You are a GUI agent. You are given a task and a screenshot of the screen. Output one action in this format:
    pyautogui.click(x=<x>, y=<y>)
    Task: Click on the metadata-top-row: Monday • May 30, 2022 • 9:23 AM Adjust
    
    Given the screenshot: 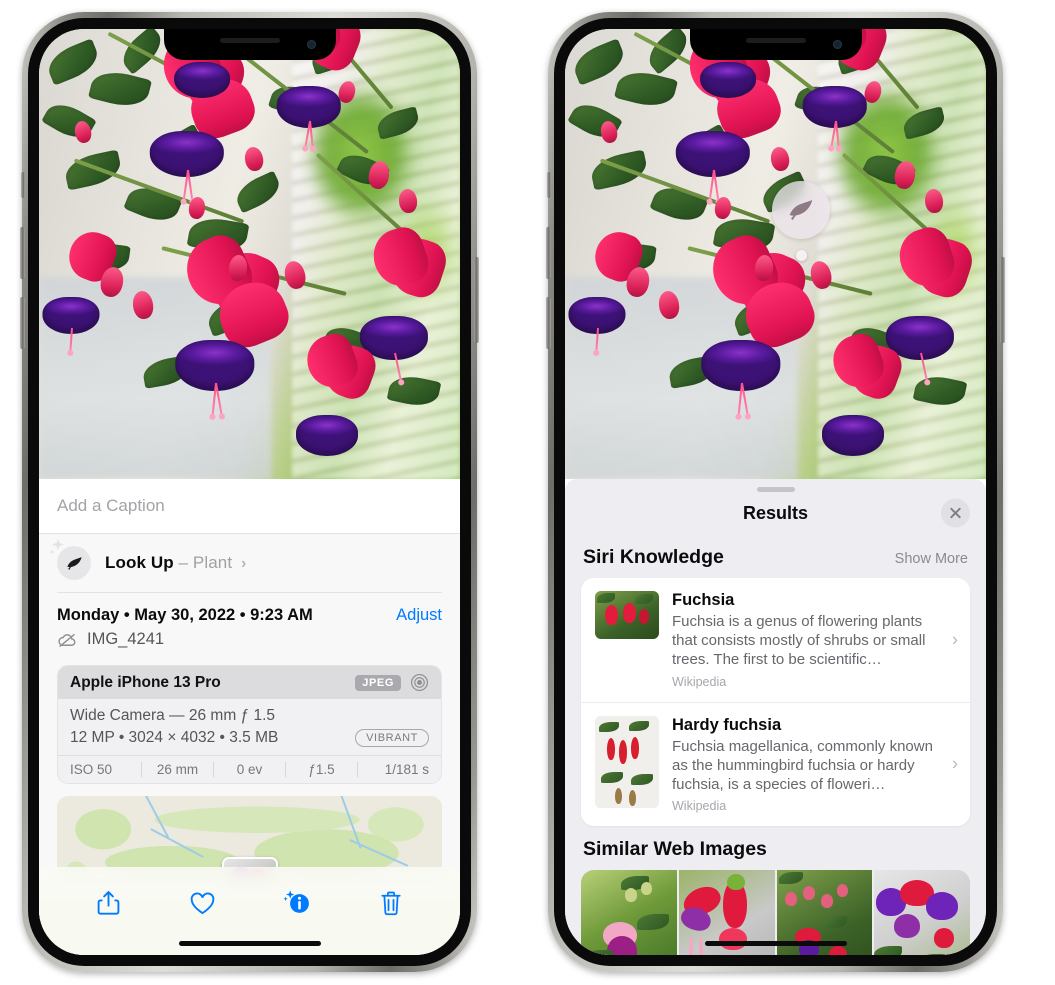 What is the action you would take?
    pyautogui.click(x=249, y=615)
    